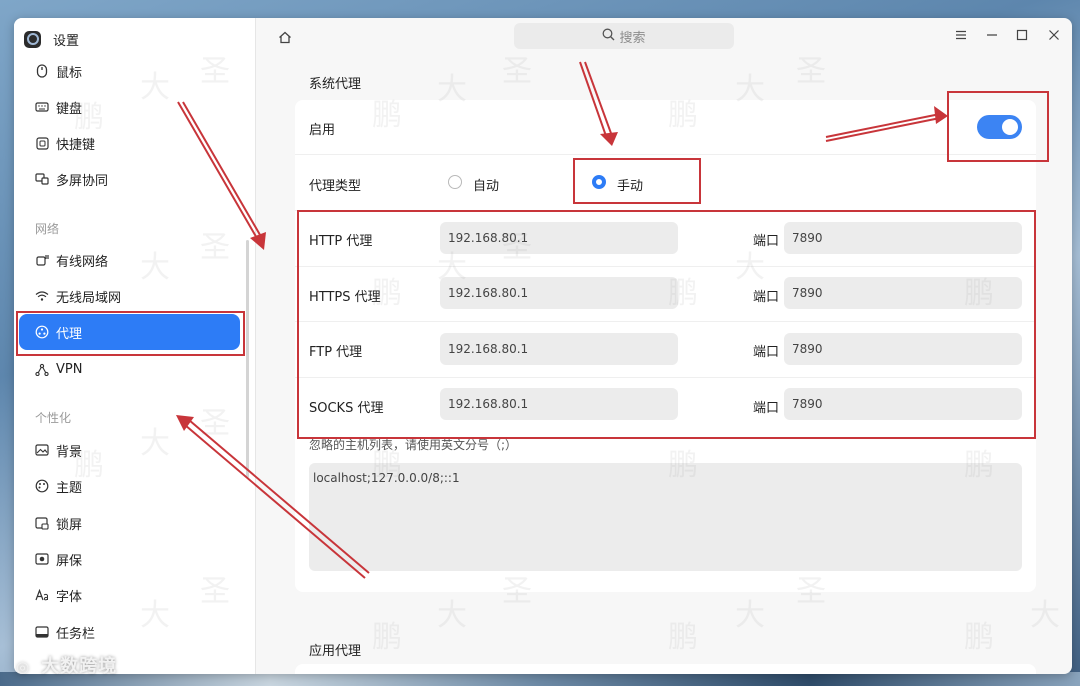 The image size is (1080, 686). I want to click on socks-proxy-label: SOCKS 代理, so click(346, 408).